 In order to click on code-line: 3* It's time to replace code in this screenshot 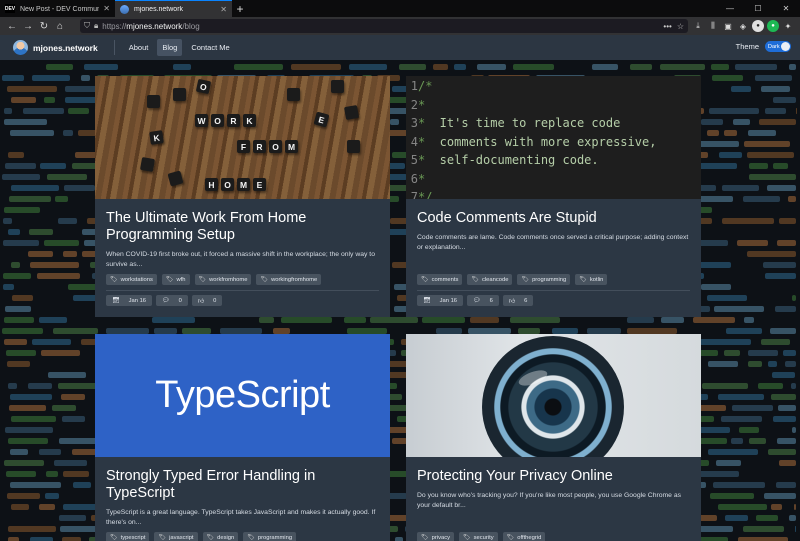, I will do `click(553, 123)`.